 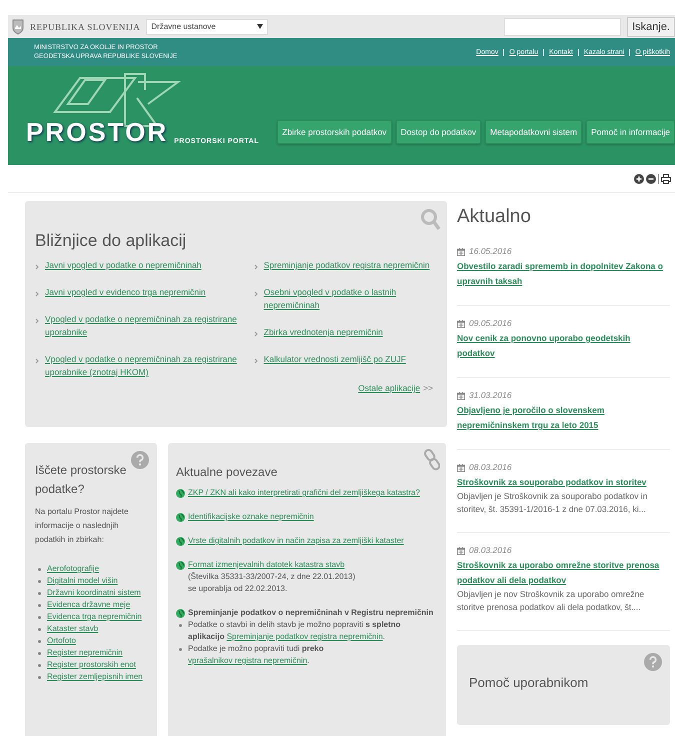 I want to click on data-link: Digitalni model višin, so click(x=82, y=581).